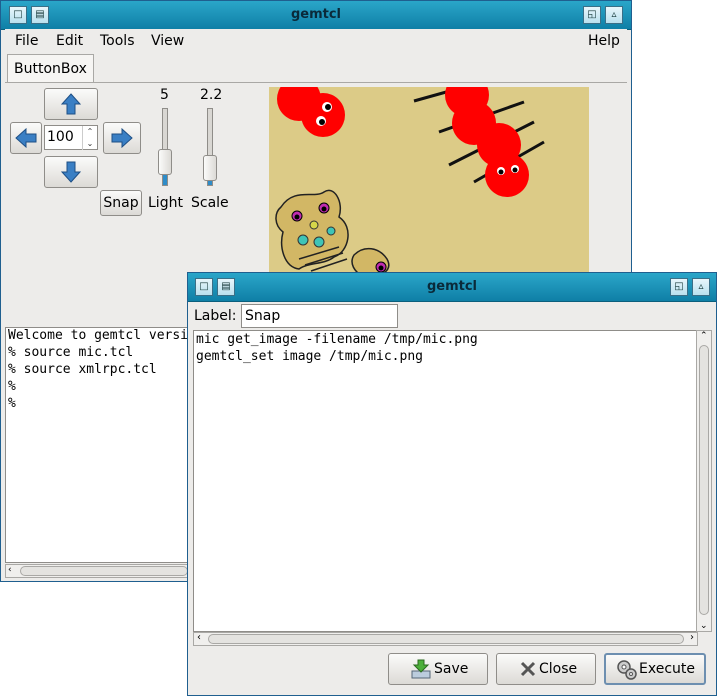 The image size is (717, 696). What do you see at coordinates (165, 147) in the screenshot?
I see `light-slider` at bounding box center [165, 147].